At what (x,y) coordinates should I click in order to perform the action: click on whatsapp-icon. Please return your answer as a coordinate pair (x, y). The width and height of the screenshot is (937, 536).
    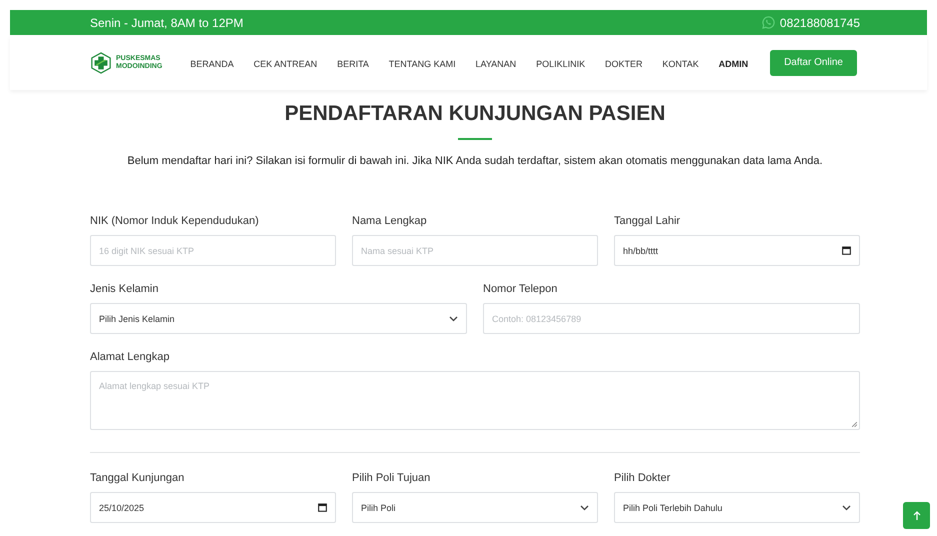
    Looking at the image, I should click on (768, 22).